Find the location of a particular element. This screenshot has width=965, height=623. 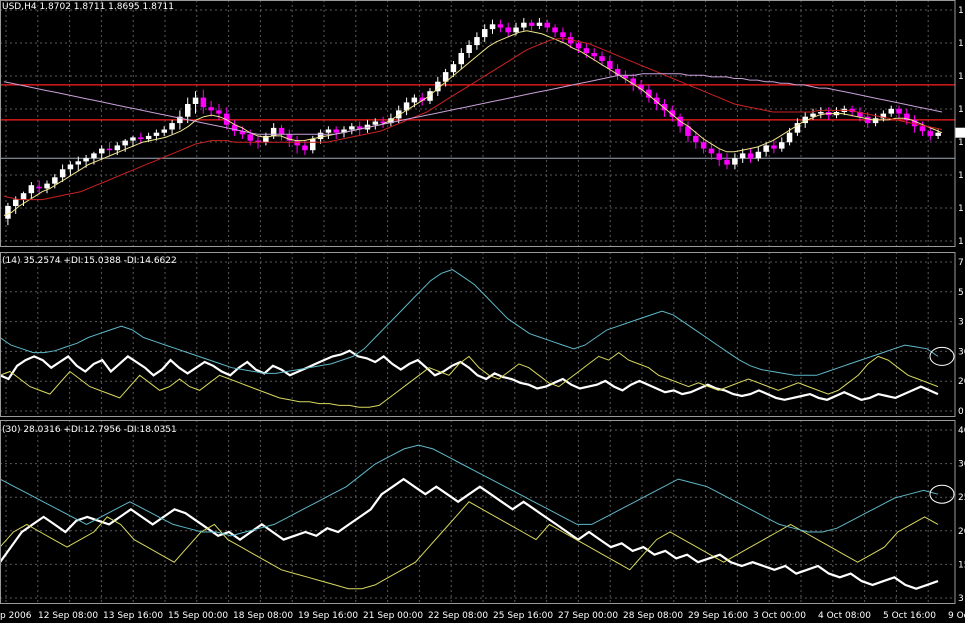

y-tick-label: 25 is located at coordinates (961, 498).